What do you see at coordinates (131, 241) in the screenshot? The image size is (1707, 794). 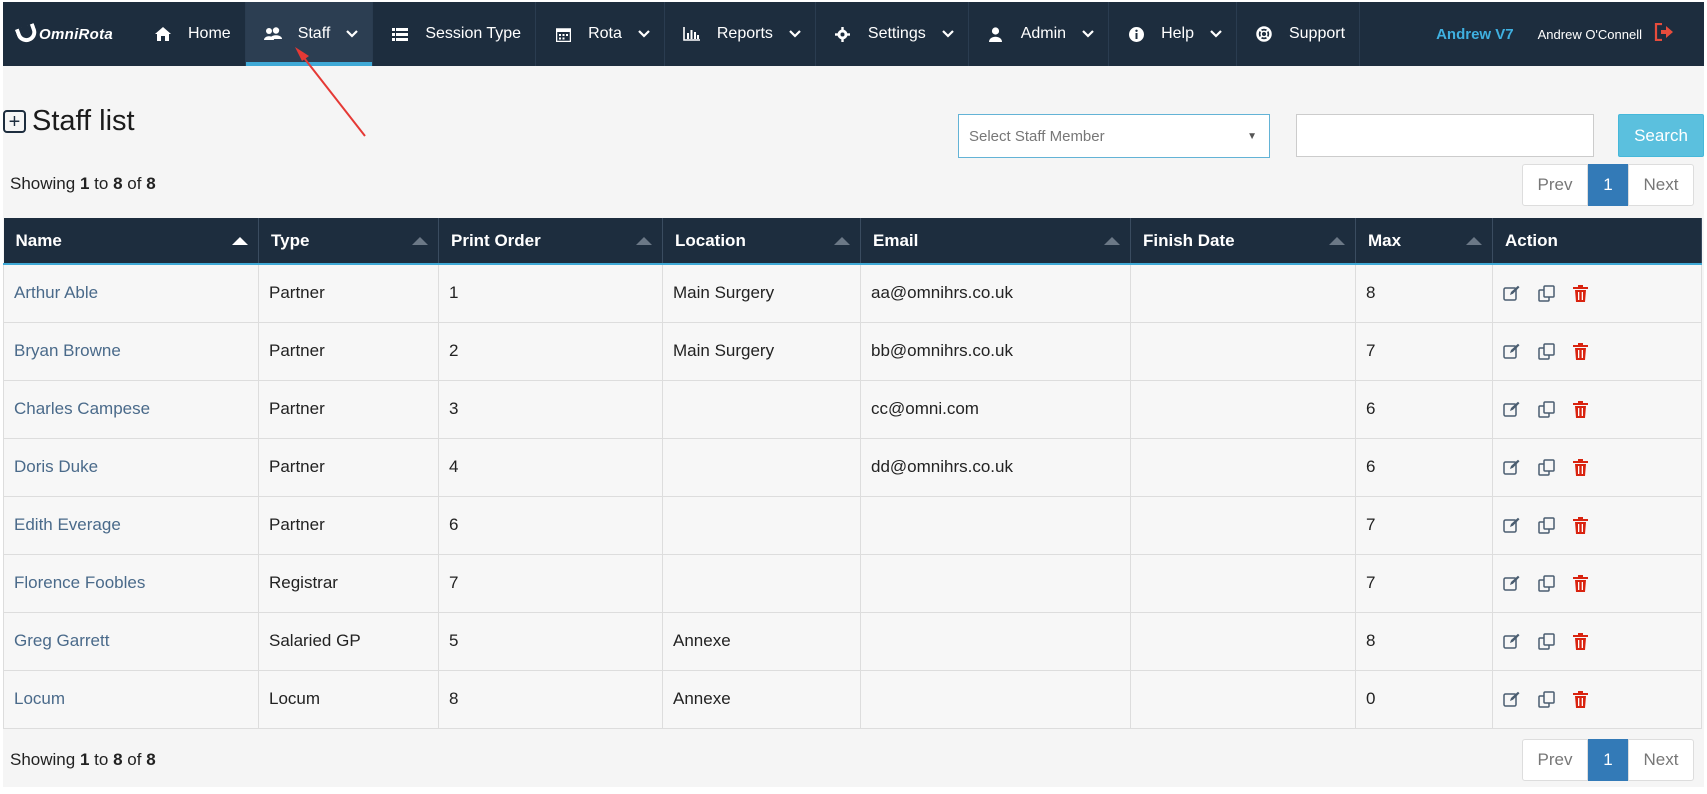 I see `column-header-name: Name` at bounding box center [131, 241].